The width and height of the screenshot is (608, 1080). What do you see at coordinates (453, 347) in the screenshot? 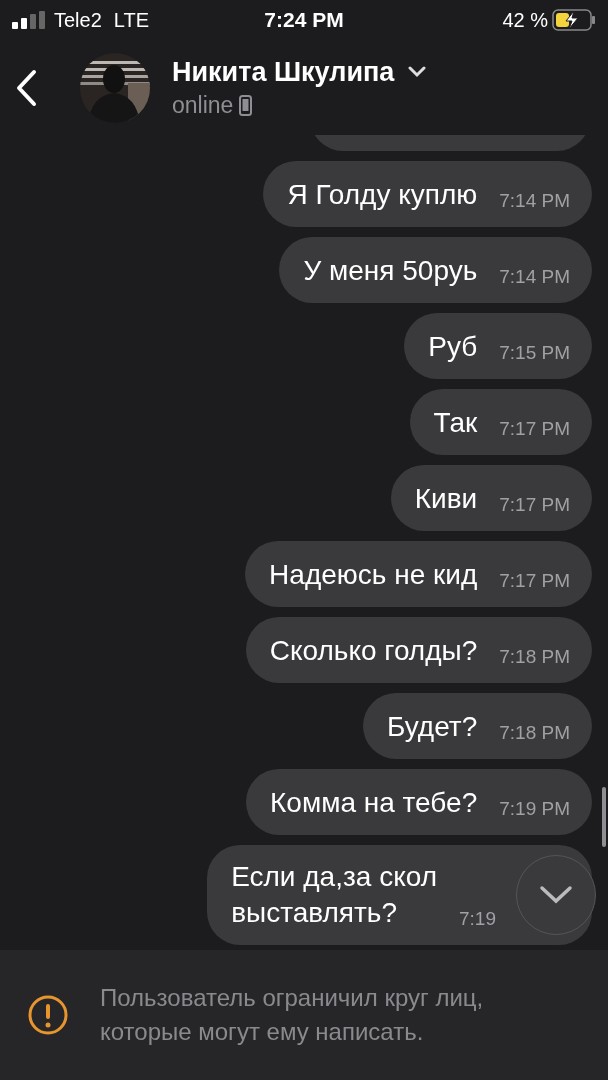
I see `message-text: Руб` at bounding box center [453, 347].